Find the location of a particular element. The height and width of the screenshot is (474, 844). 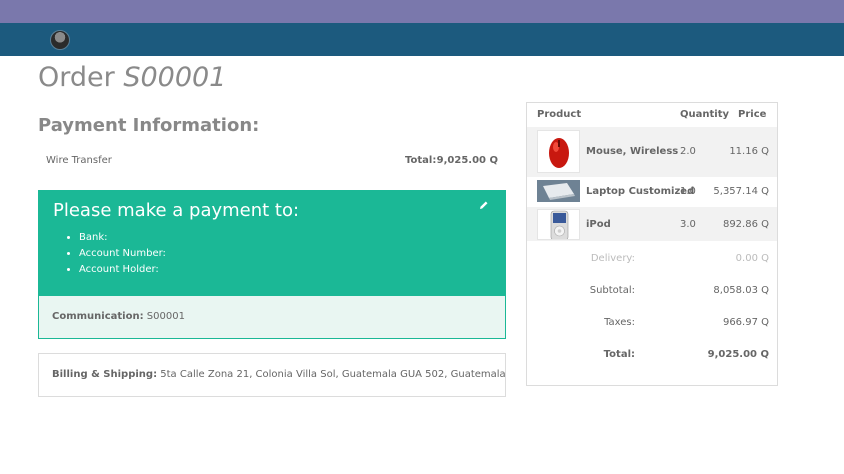

delivery-value: 0.00 Q is located at coordinates (752, 258).